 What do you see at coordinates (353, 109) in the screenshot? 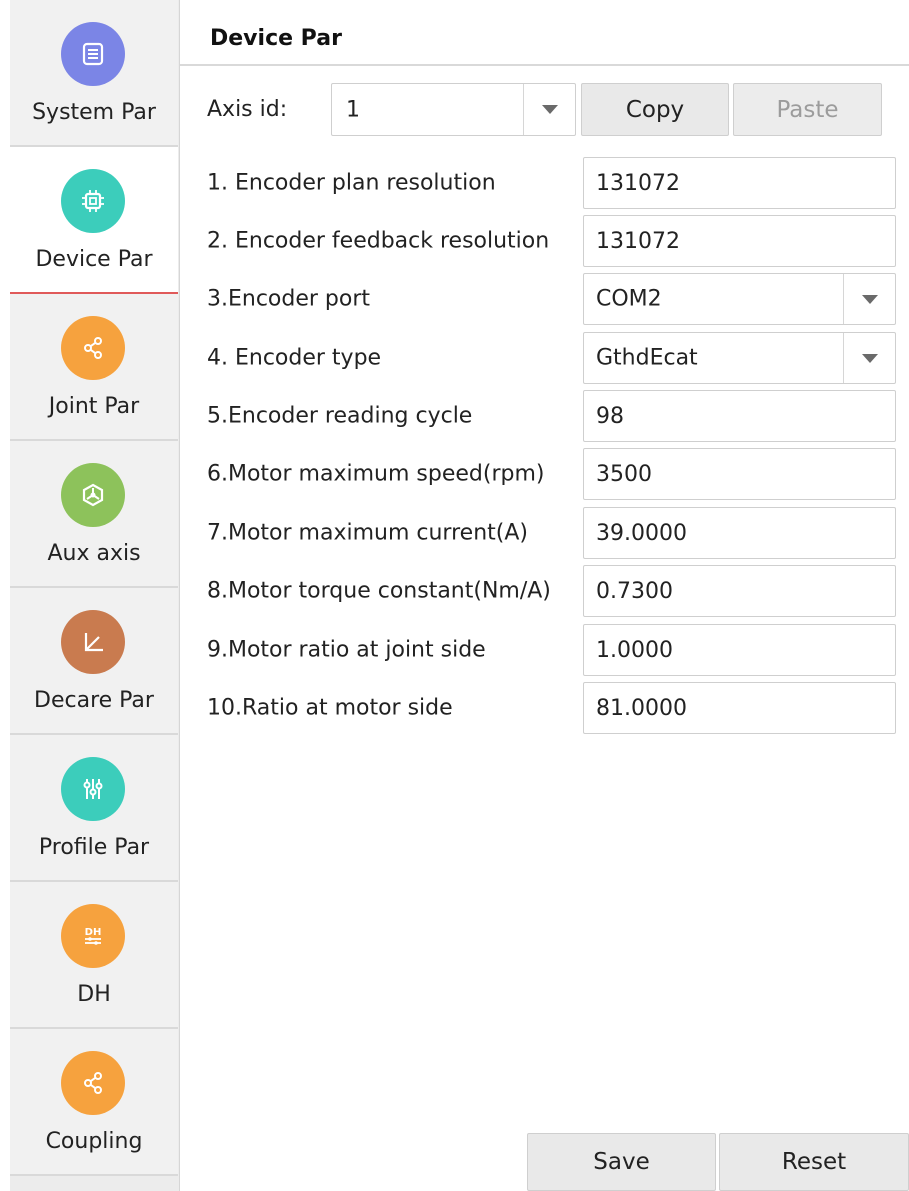
I see `axis-id-value: 1` at bounding box center [353, 109].